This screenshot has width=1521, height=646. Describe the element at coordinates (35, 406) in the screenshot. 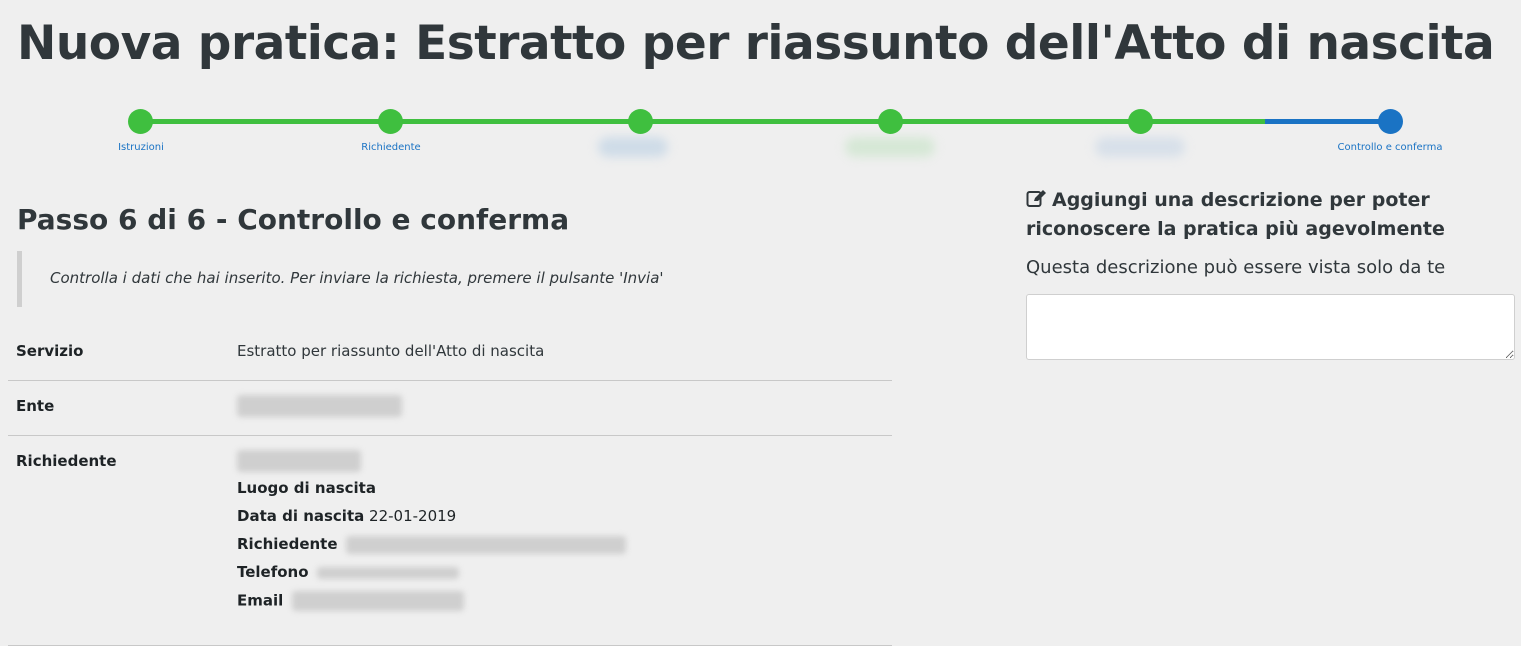

I see `ente-label: Ente` at that location.